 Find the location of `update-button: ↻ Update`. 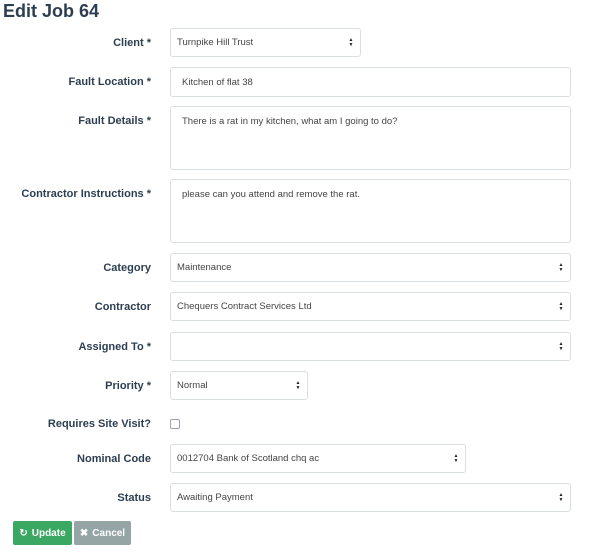

update-button: ↻ Update is located at coordinates (42, 533).